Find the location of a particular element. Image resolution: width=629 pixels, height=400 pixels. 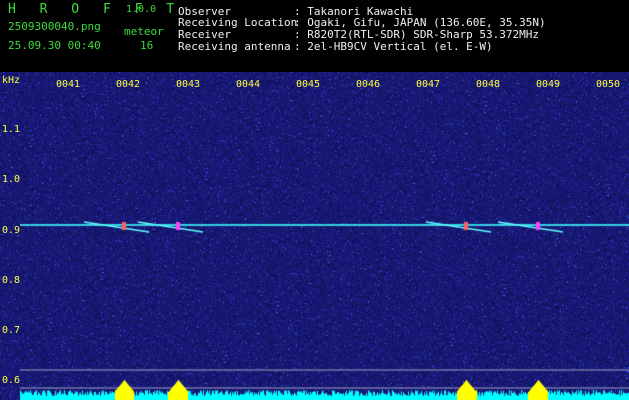

y-tick-label: 1.0 is located at coordinates (11, 179).